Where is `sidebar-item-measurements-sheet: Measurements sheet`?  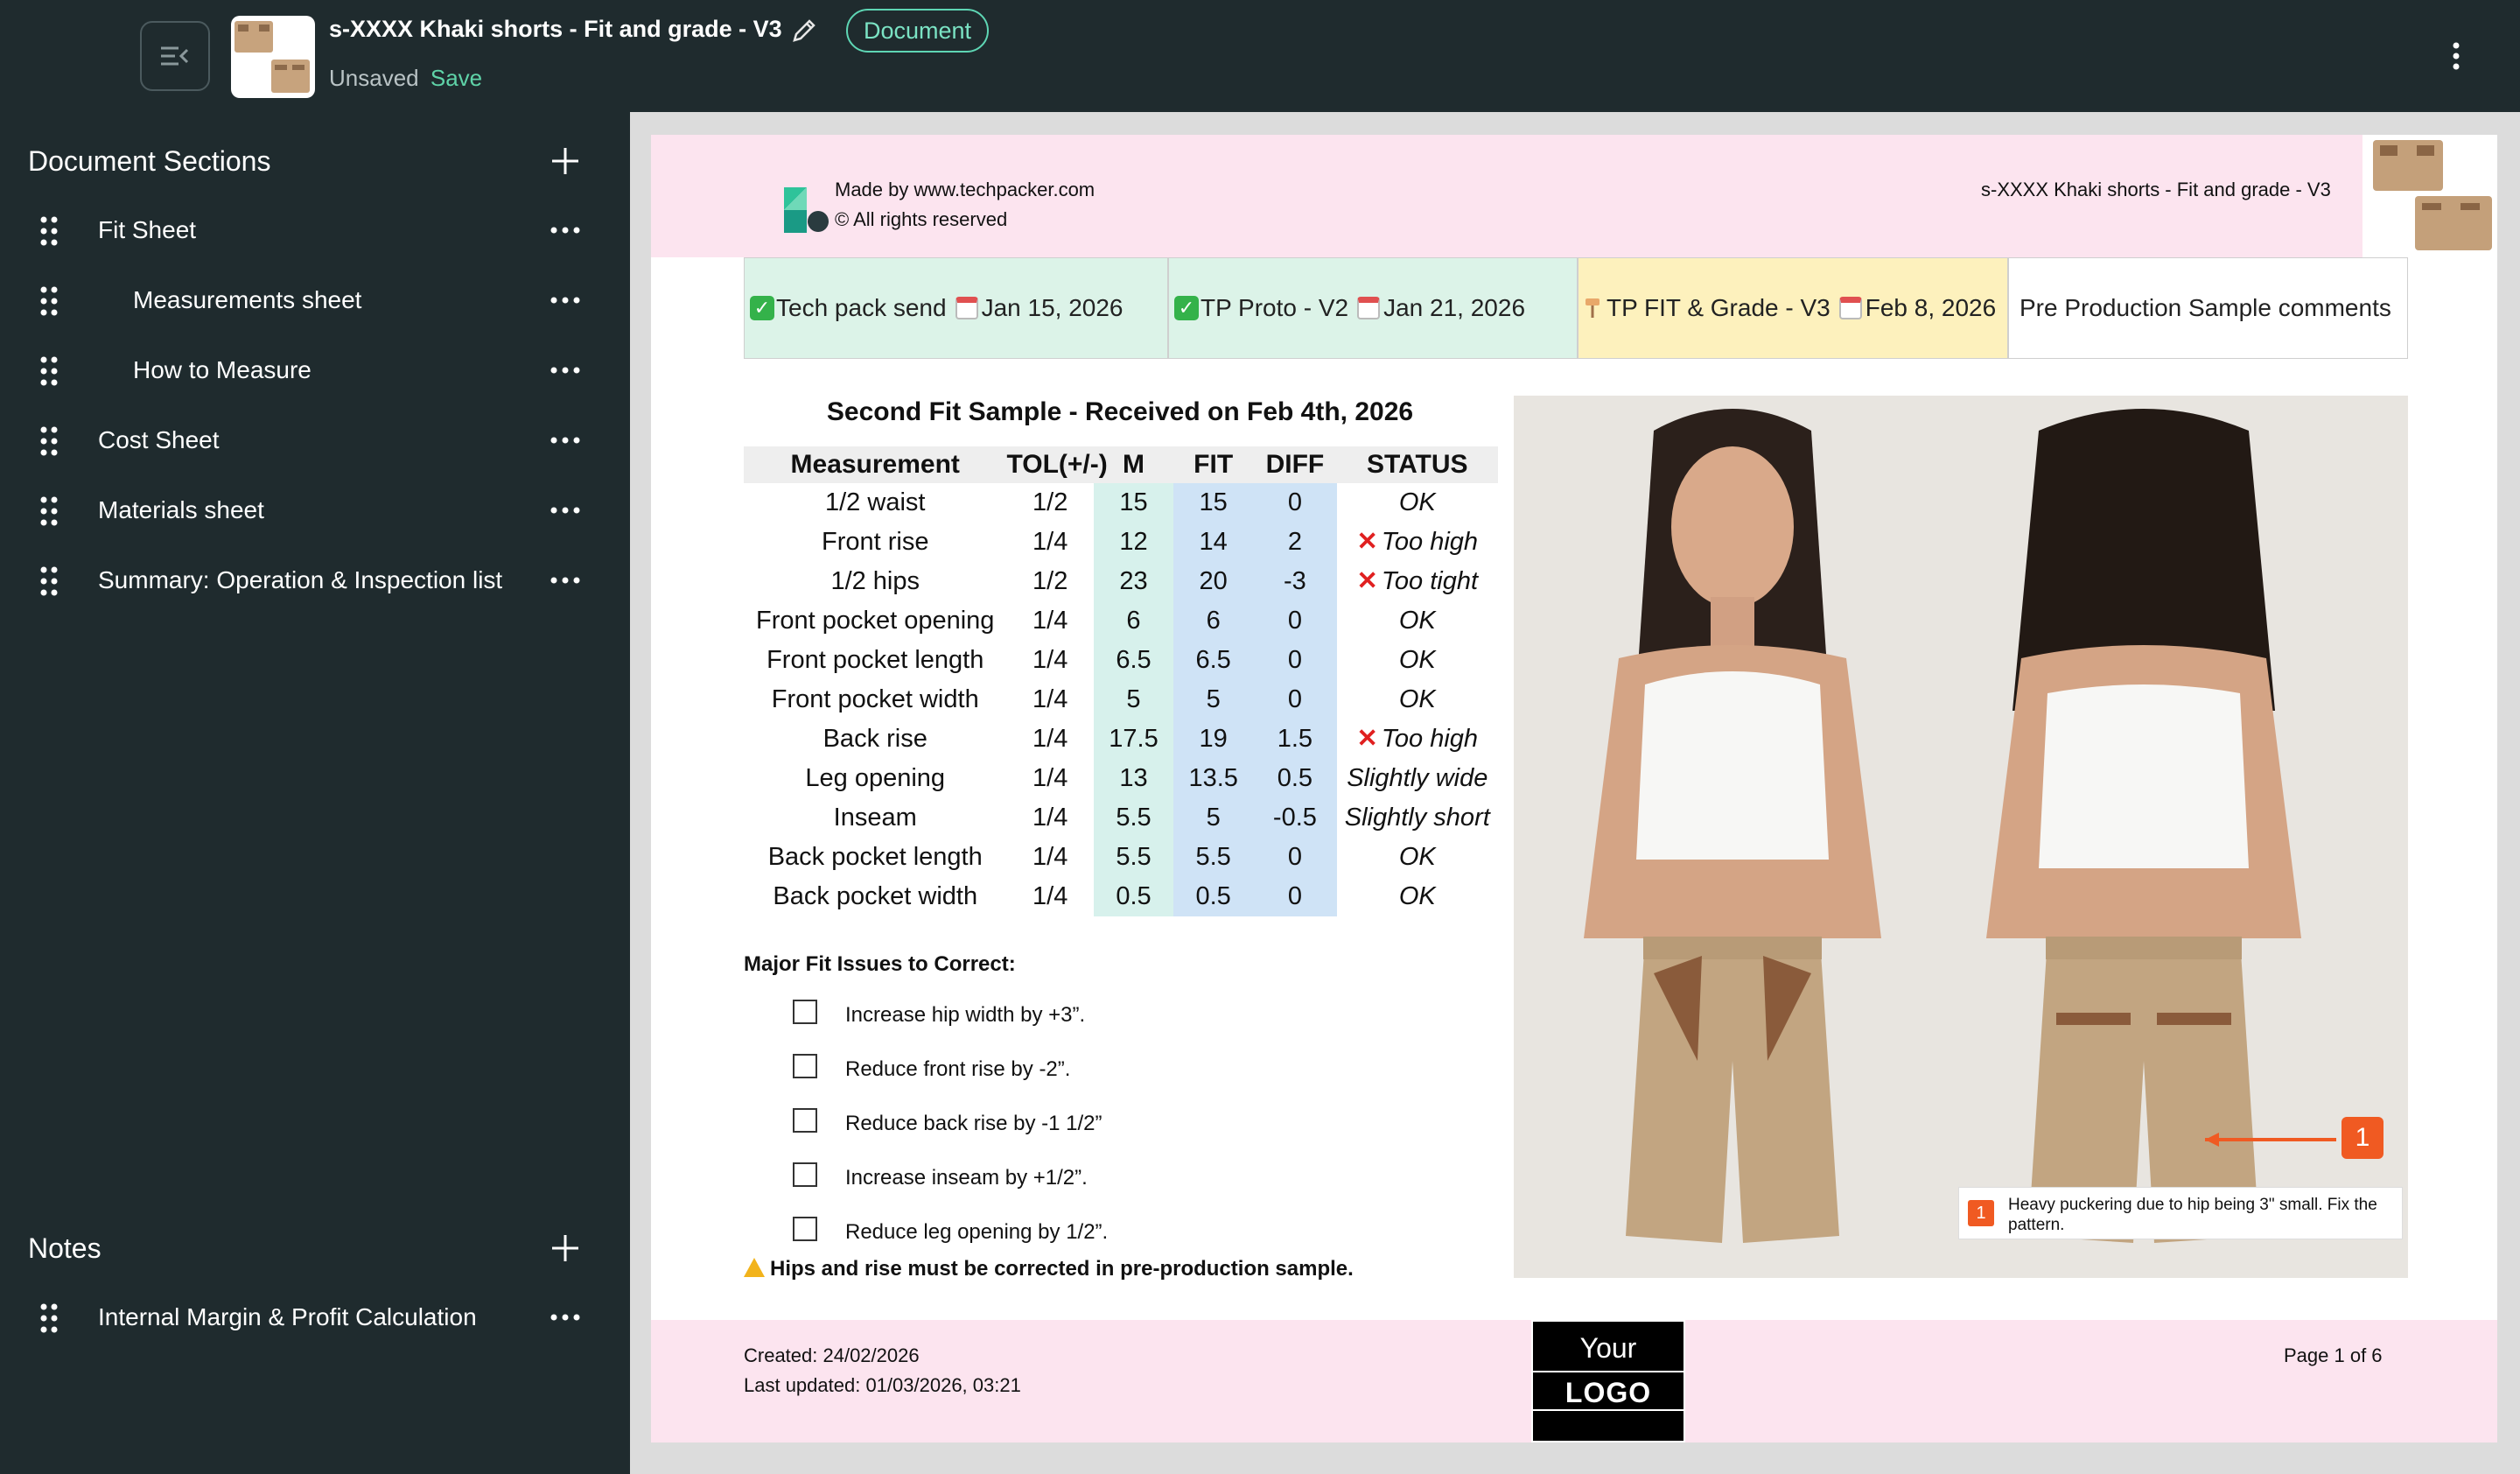 sidebar-item-measurements-sheet: Measurements sheet is located at coordinates (315, 300).